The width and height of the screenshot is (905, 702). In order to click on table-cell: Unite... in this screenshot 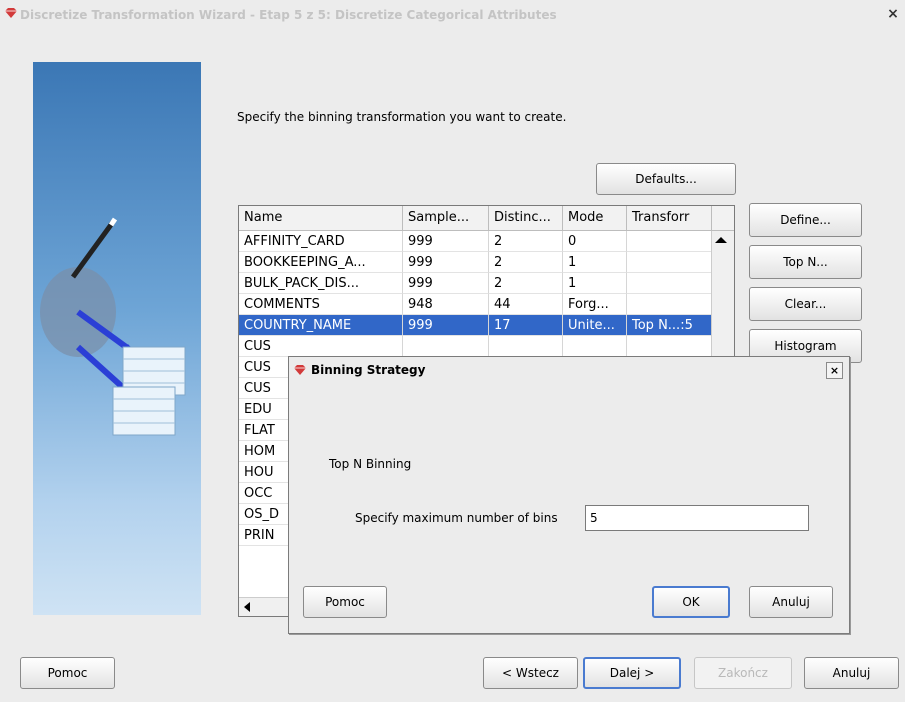, I will do `click(595, 325)`.